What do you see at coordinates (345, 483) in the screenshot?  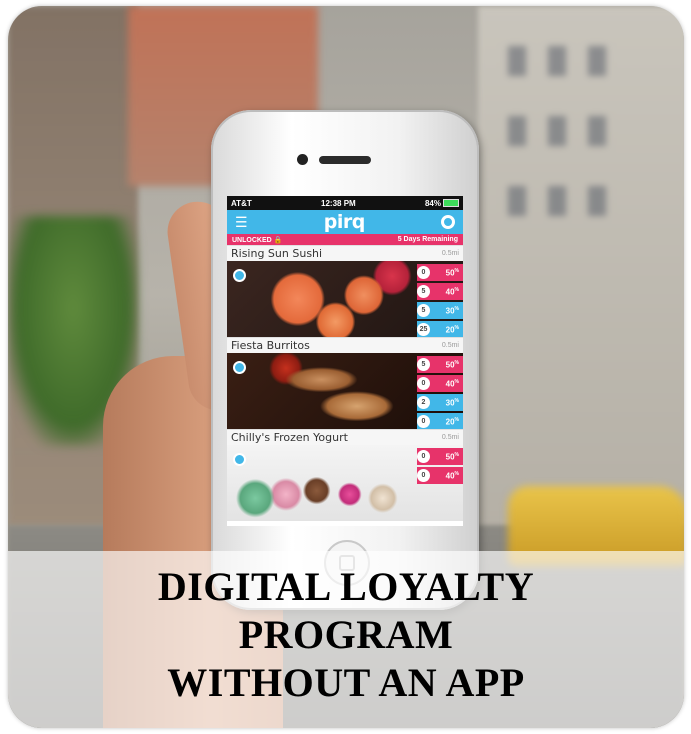 I see `listing-photo: 0 50% 0 40%` at bounding box center [345, 483].